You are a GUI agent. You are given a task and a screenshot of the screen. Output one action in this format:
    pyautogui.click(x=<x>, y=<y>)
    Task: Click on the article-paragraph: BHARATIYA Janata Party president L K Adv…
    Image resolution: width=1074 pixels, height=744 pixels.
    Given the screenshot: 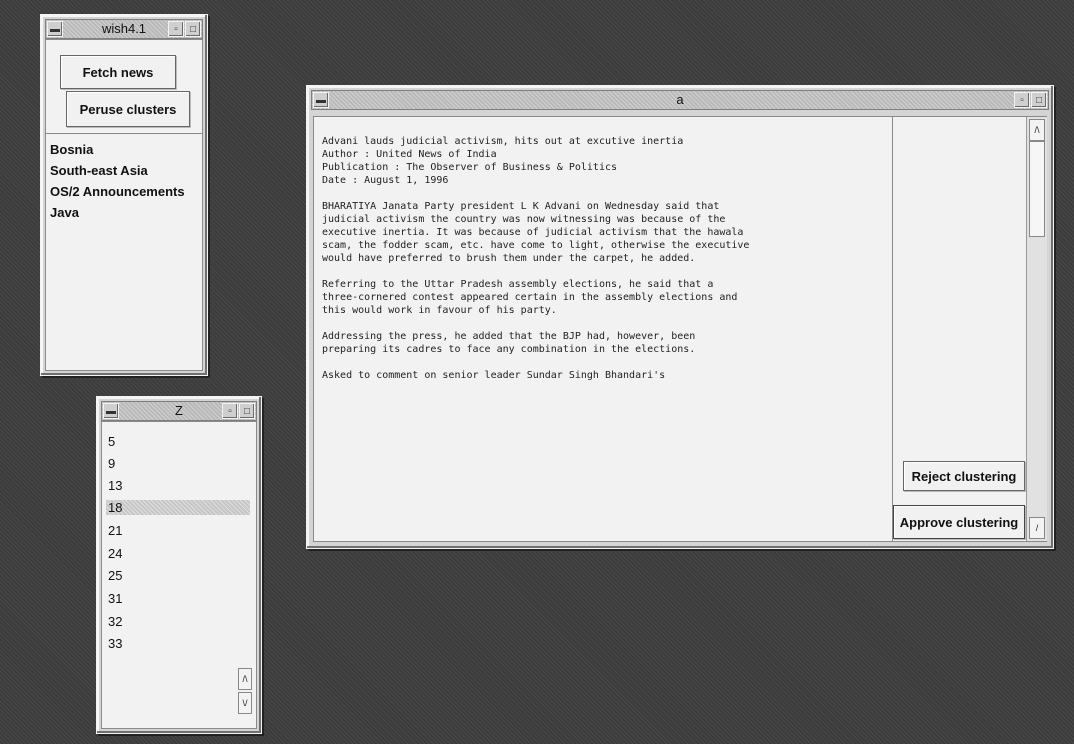 What is the action you would take?
    pyautogui.click(x=536, y=232)
    